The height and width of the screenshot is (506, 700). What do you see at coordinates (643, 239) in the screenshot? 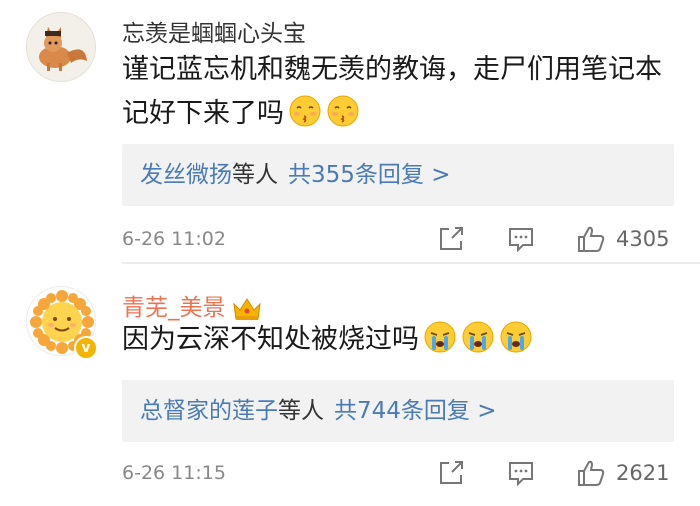
I see `like-count: 4305` at bounding box center [643, 239].